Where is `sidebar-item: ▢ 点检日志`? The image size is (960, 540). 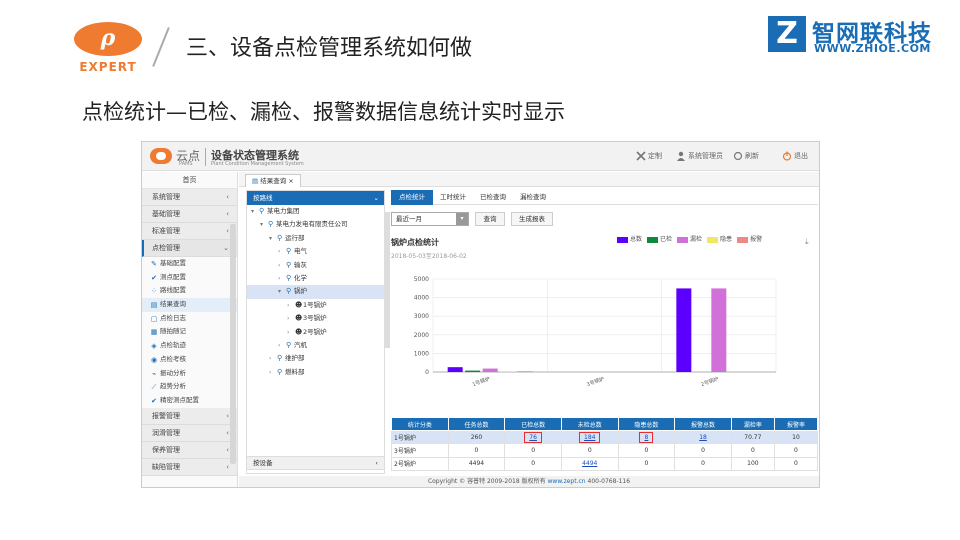 sidebar-item: ▢ 点检日志 is located at coordinates (189, 319).